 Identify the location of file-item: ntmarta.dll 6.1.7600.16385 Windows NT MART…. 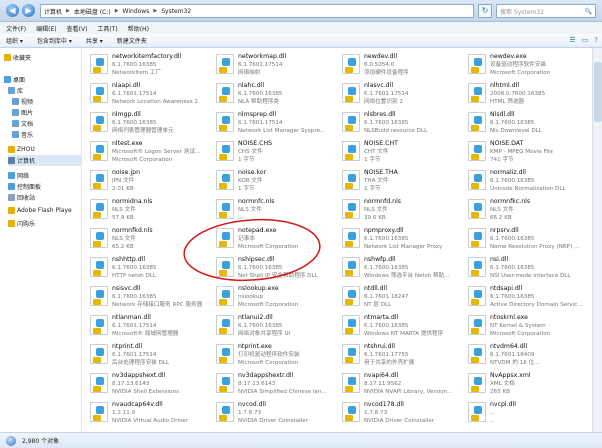
(405, 326).